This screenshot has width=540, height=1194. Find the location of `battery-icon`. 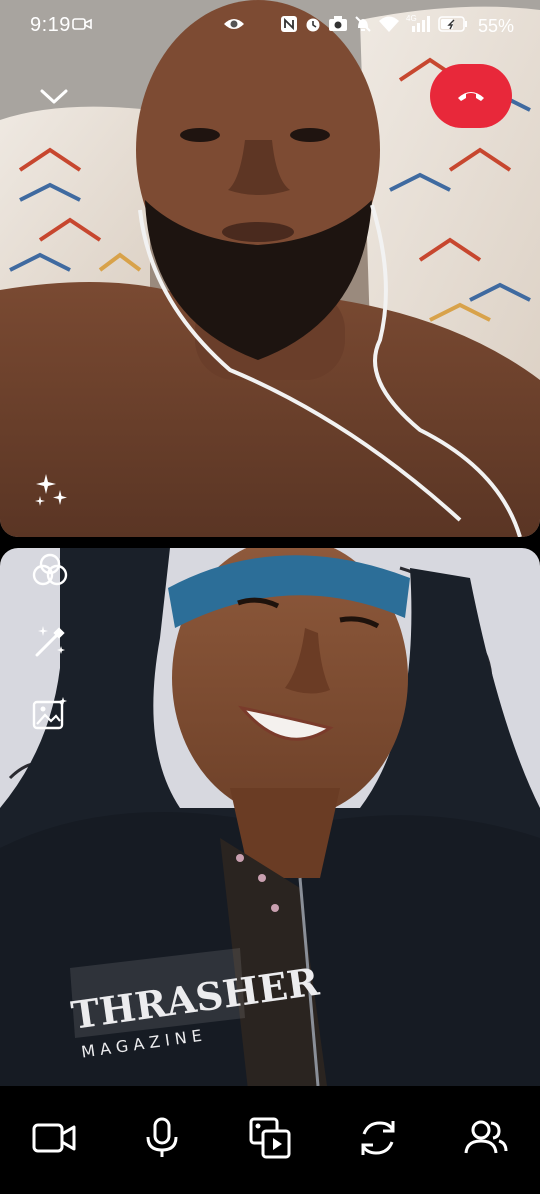

battery-icon is located at coordinates (453, 26).